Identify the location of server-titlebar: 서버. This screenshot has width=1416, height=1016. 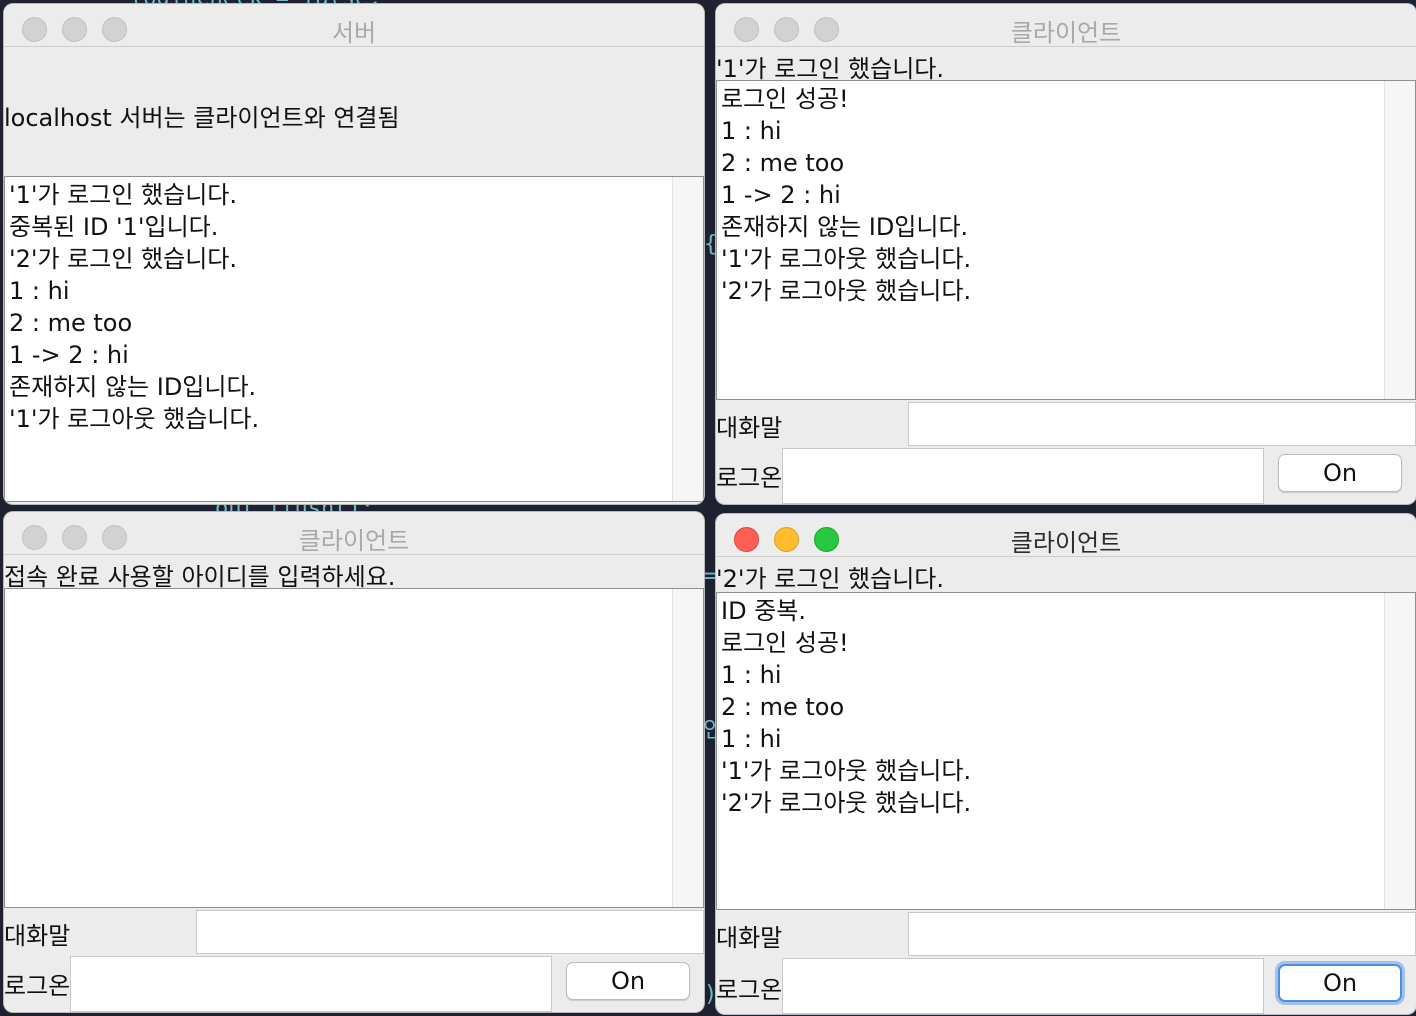
(354, 25).